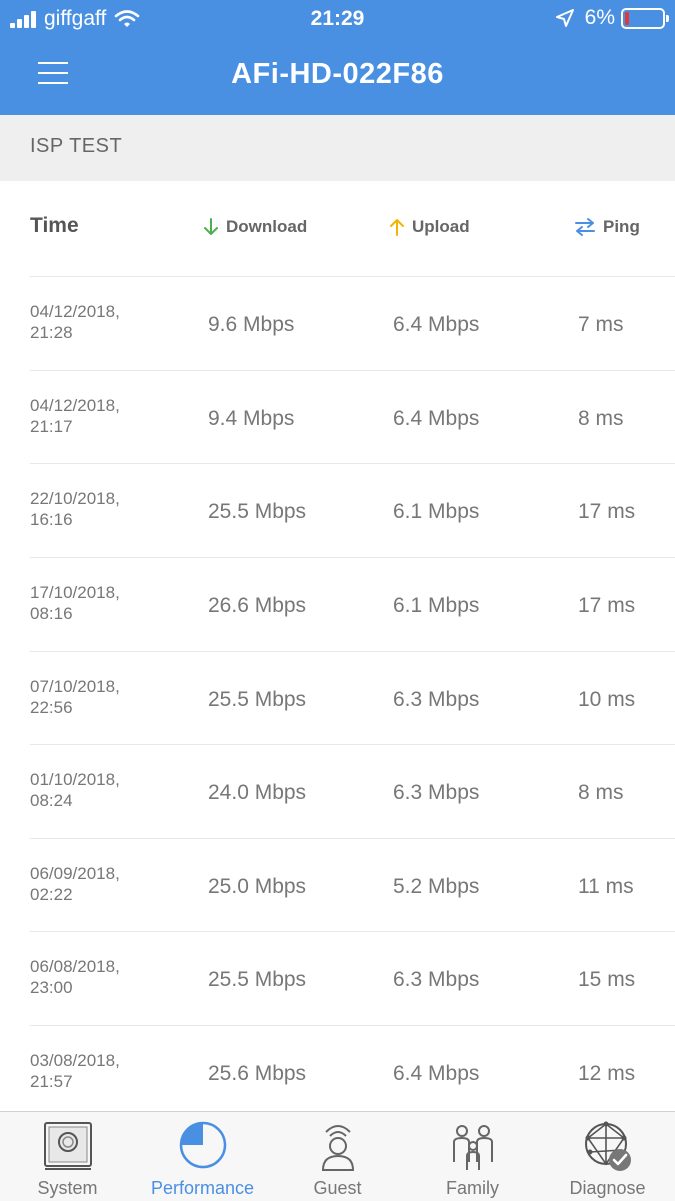 The height and width of the screenshot is (1201, 675). I want to click on test-time: 07/10/2018, 22:56, so click(75, 697).